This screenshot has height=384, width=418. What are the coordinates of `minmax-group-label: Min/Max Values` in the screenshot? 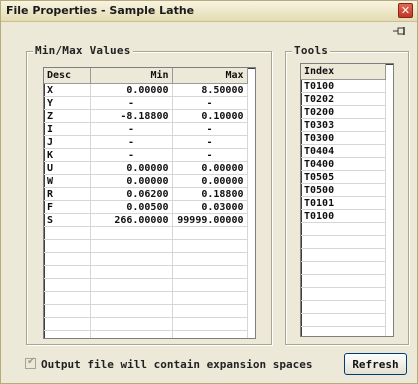 It's located at (83, 50).